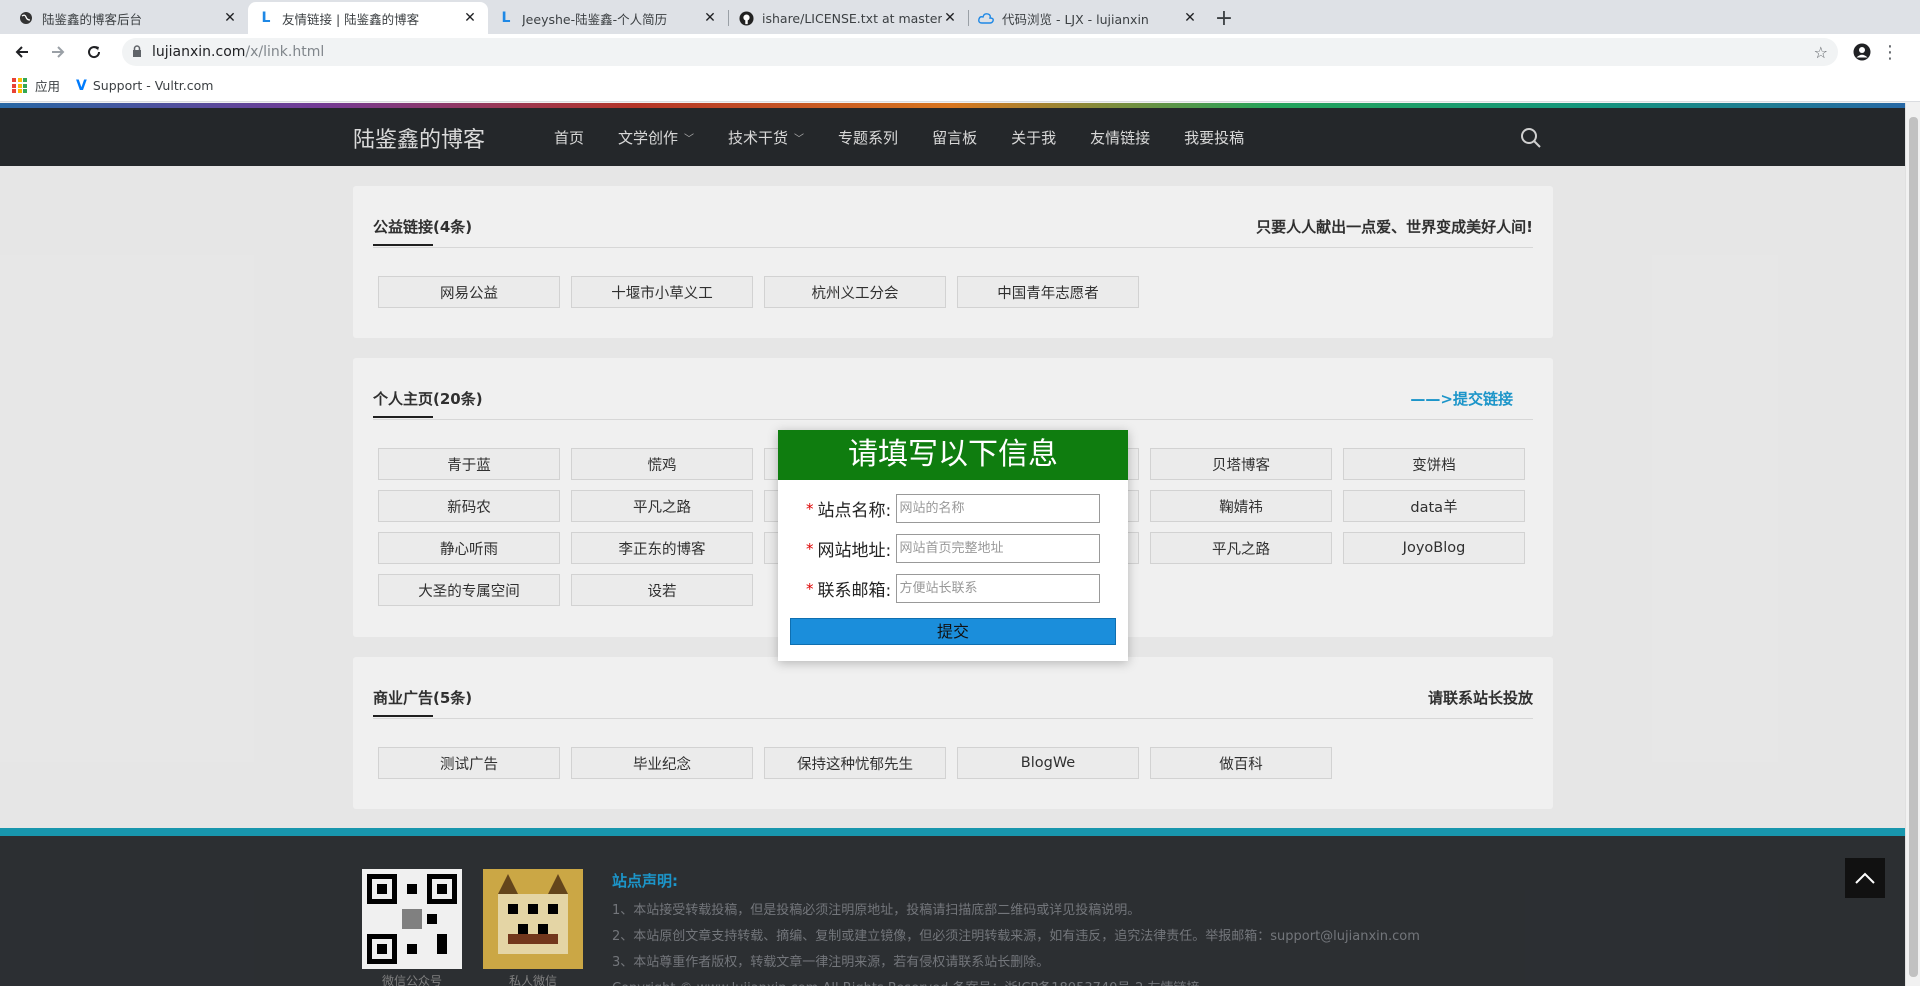 Image resolution: width=1920 pixels, height=986 pixels. I want to click on star-icon: ☆, so click(1821, 52).